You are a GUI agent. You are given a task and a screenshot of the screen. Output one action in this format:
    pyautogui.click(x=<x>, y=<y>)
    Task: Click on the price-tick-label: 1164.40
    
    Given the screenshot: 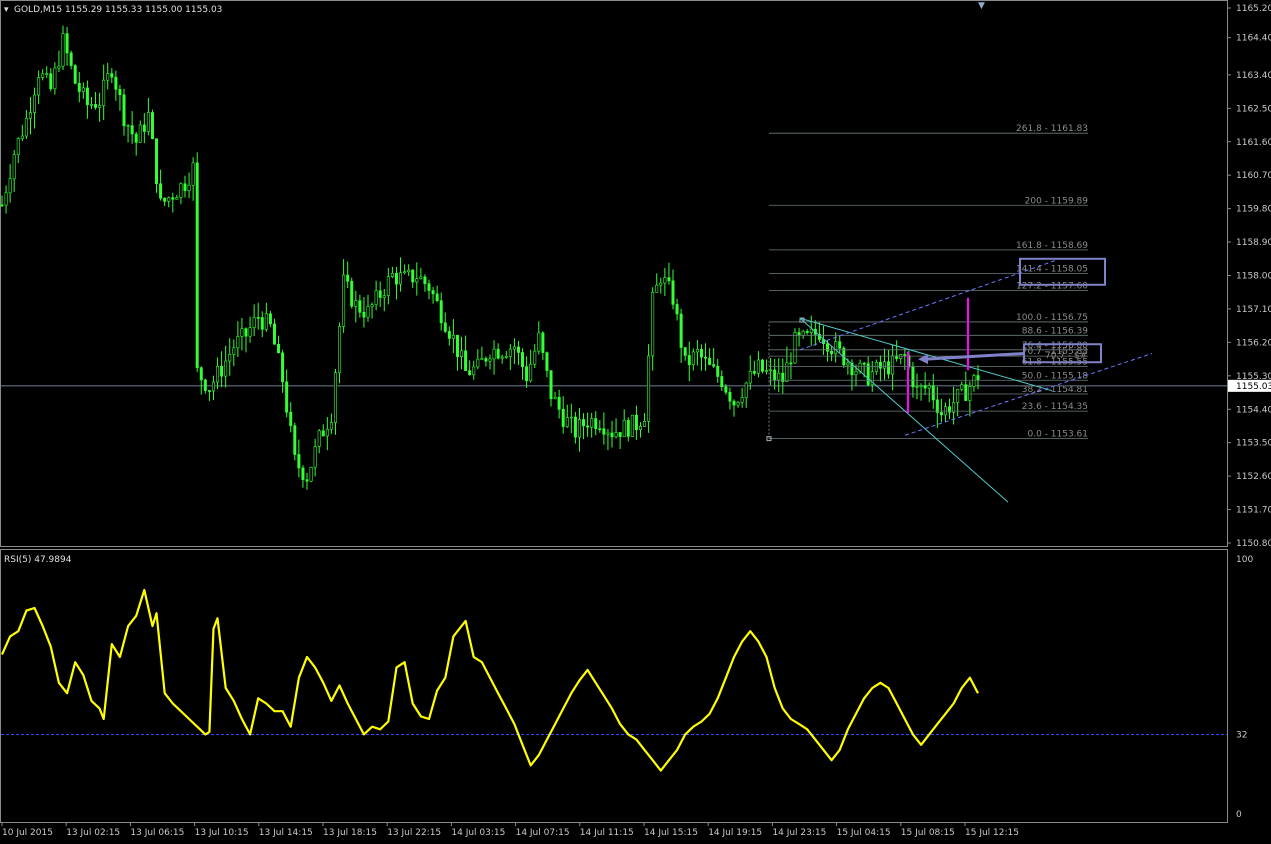 What is the action you would take?
    pyautogui.click(x=1253, y=39)
    